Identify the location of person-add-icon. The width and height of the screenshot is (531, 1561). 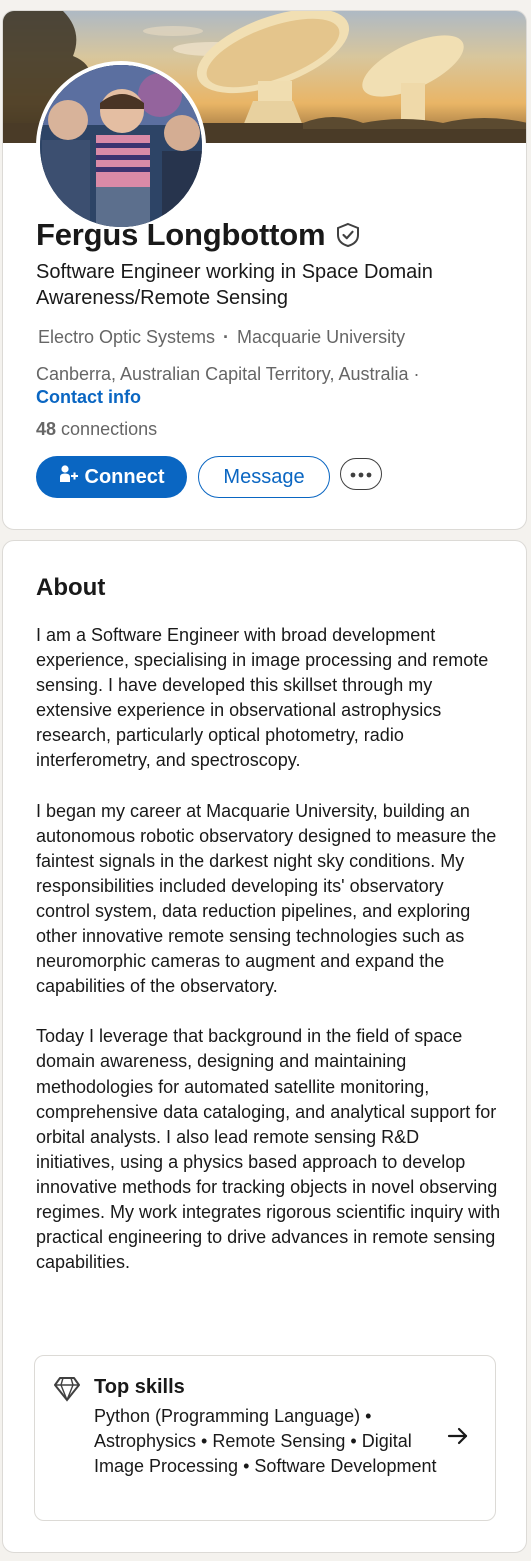
(69, 477).